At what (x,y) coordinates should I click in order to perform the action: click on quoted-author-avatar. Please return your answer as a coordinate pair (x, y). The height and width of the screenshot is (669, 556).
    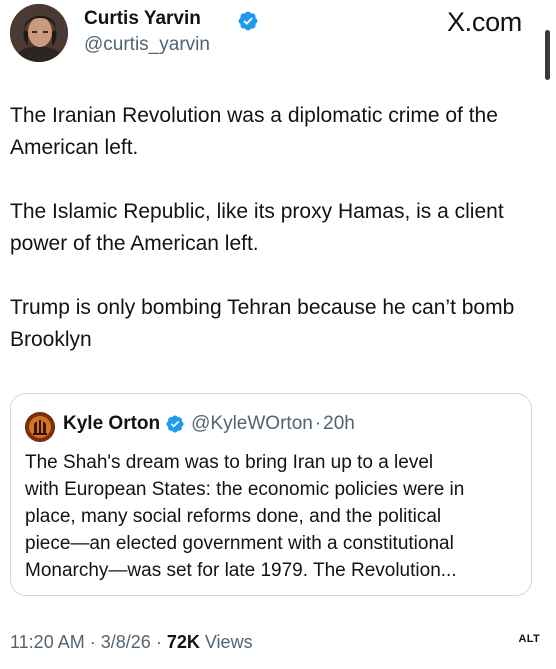
    Looking at the image, I should click on (40, 427).